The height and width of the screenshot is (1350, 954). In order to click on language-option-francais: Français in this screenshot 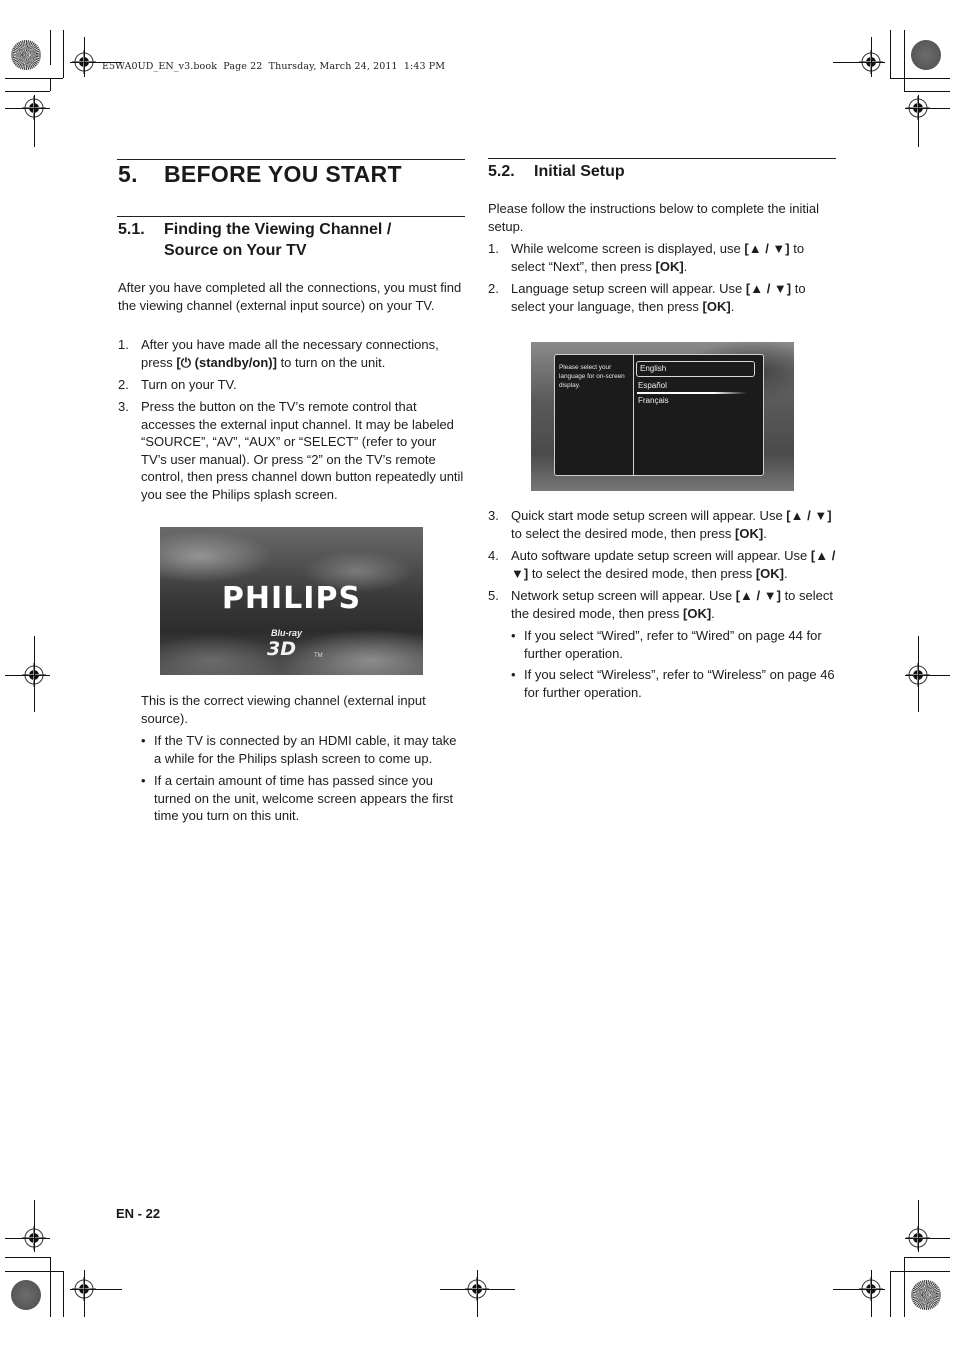, I will do `click(653, 400)`.